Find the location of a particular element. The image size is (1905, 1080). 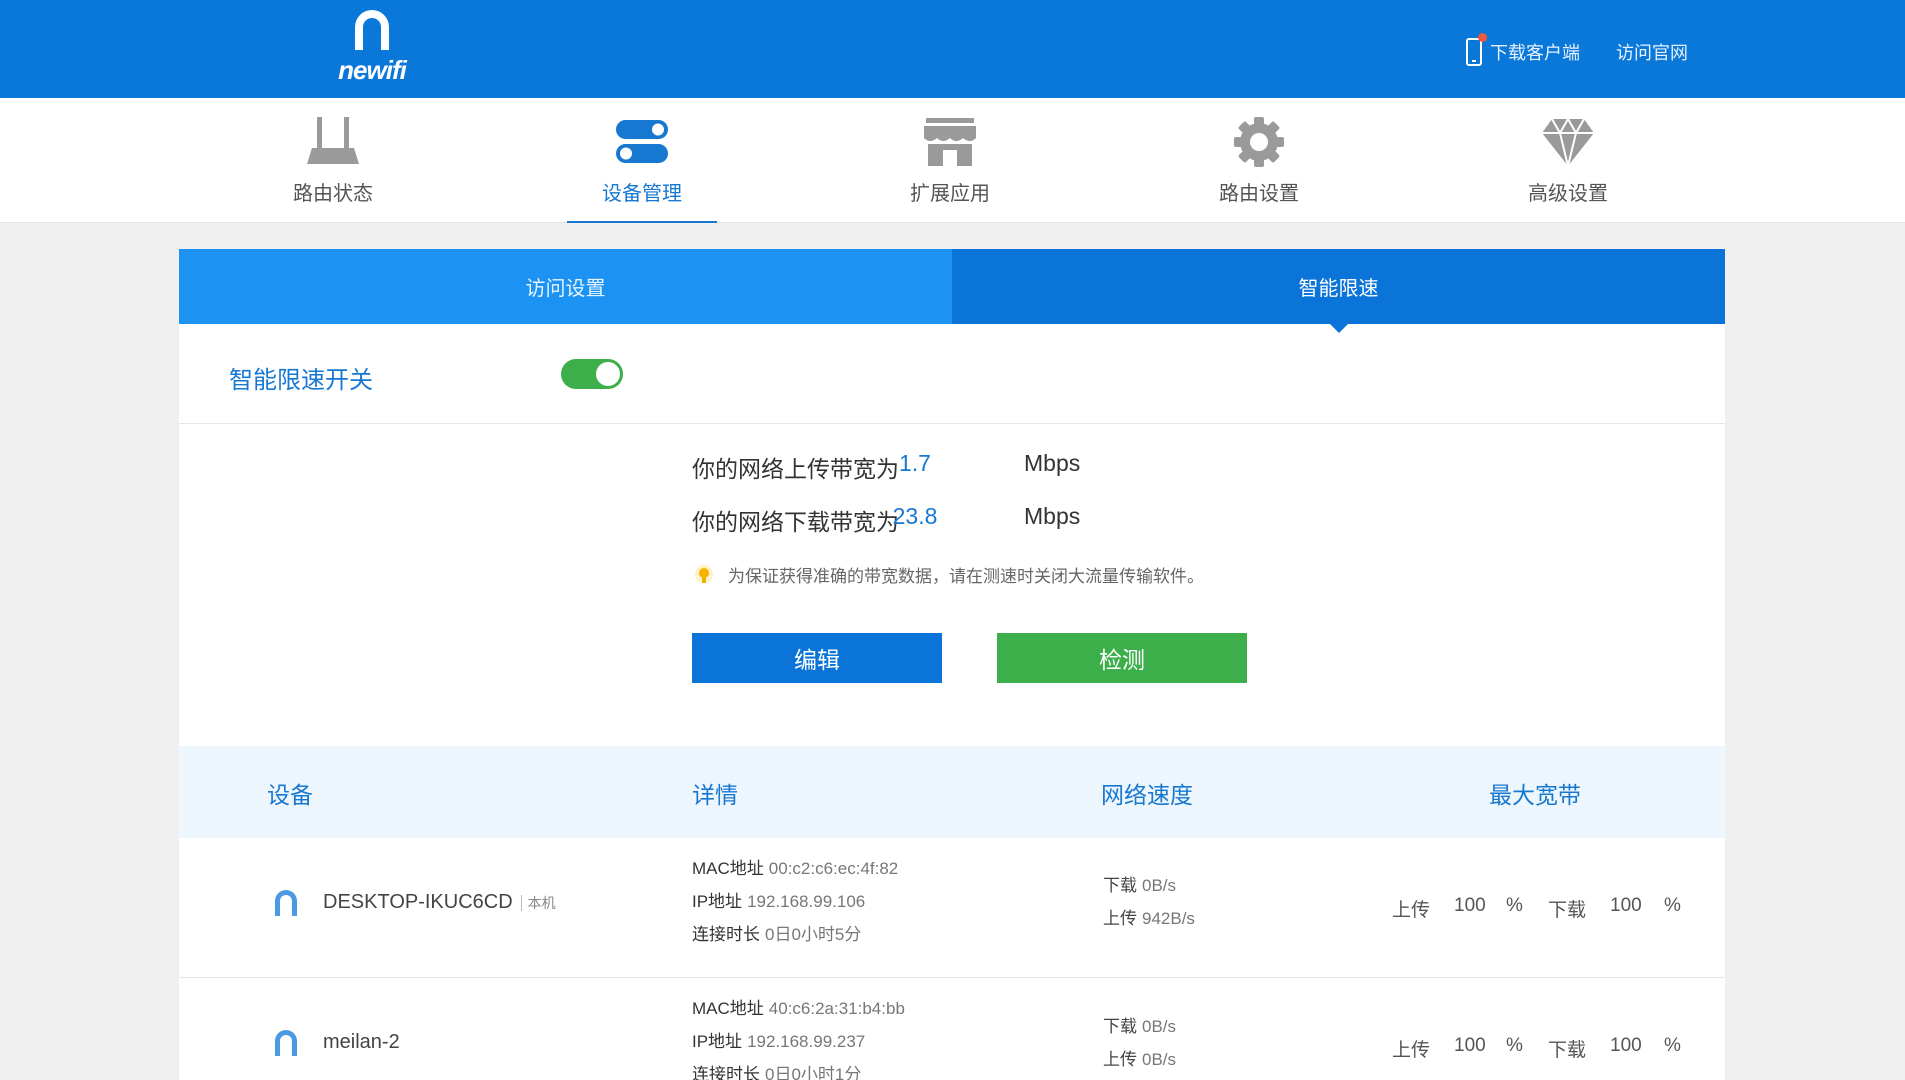

nav-router-status: 路由状态 is located at coordinates (333, 160).